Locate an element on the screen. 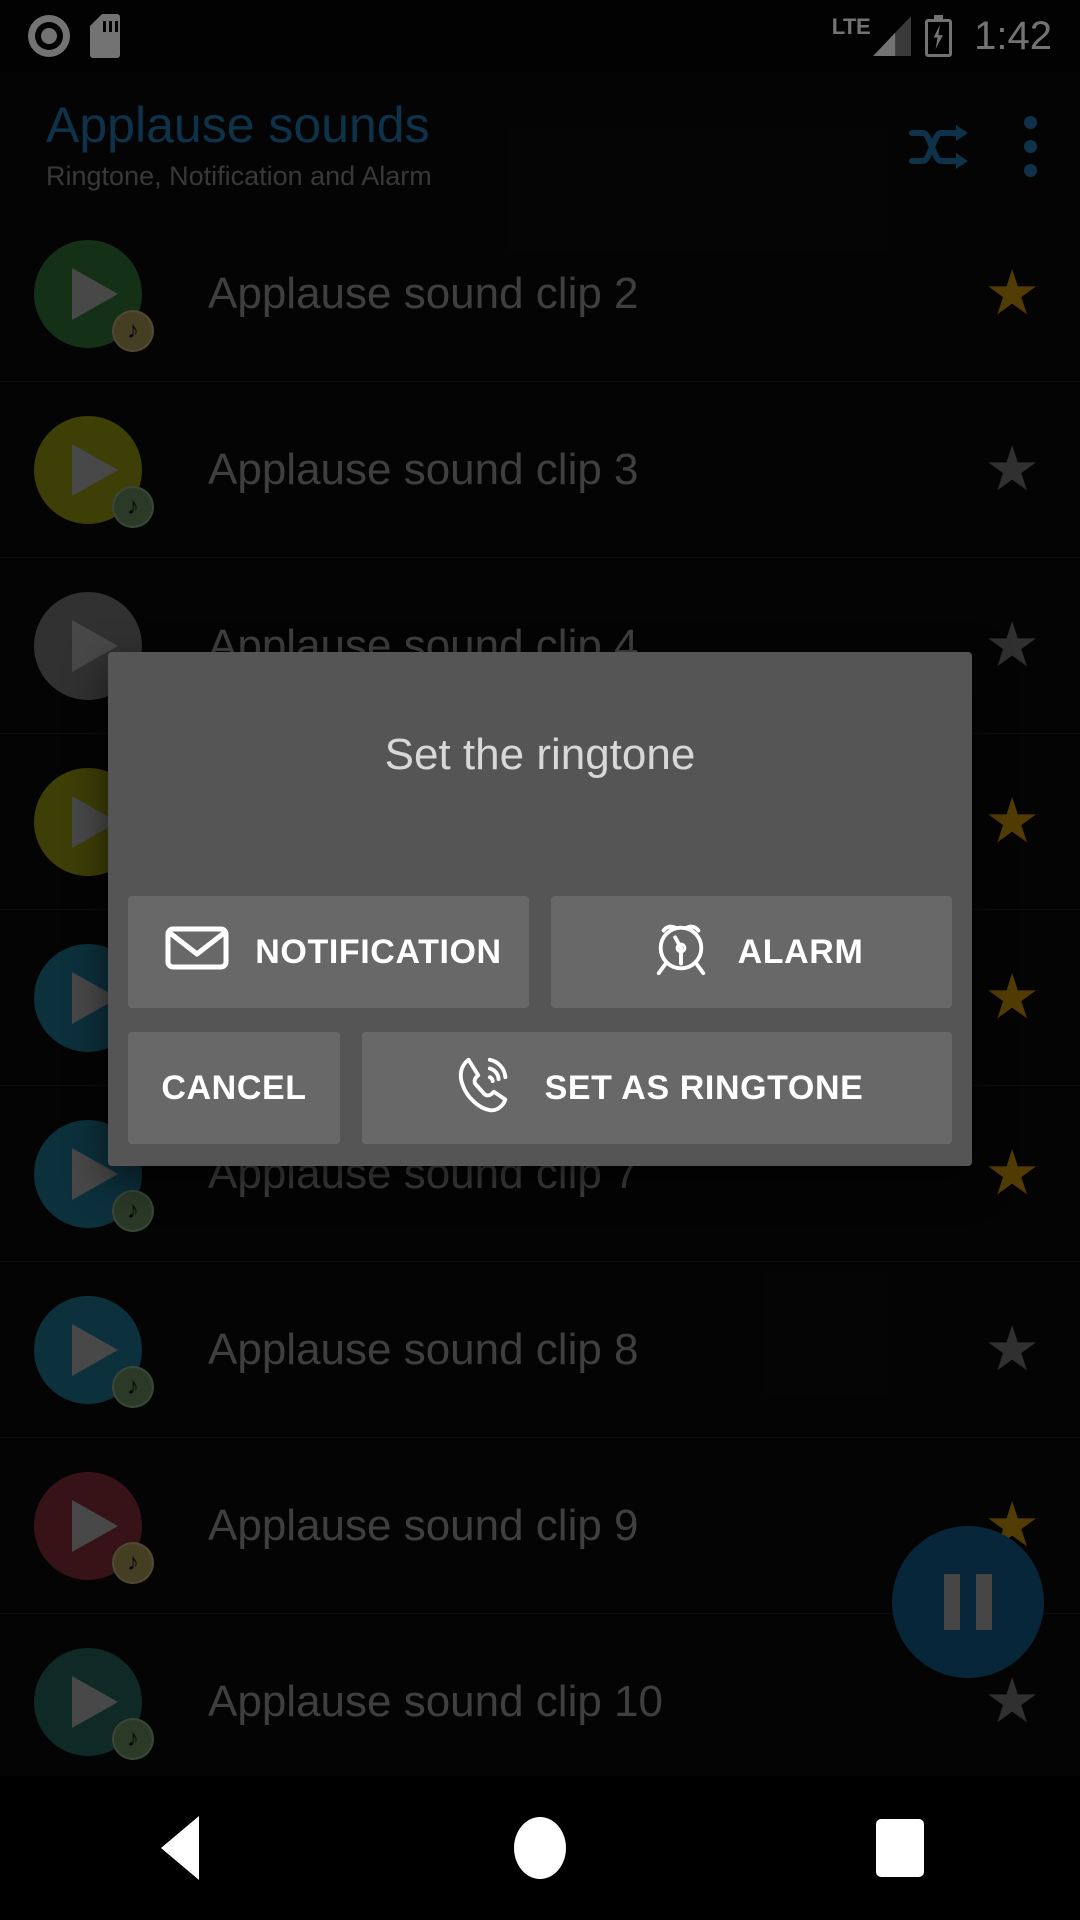 This screenshot has height=1920, width=1080. nav-recents-button is located at coordinates (900, 1848).